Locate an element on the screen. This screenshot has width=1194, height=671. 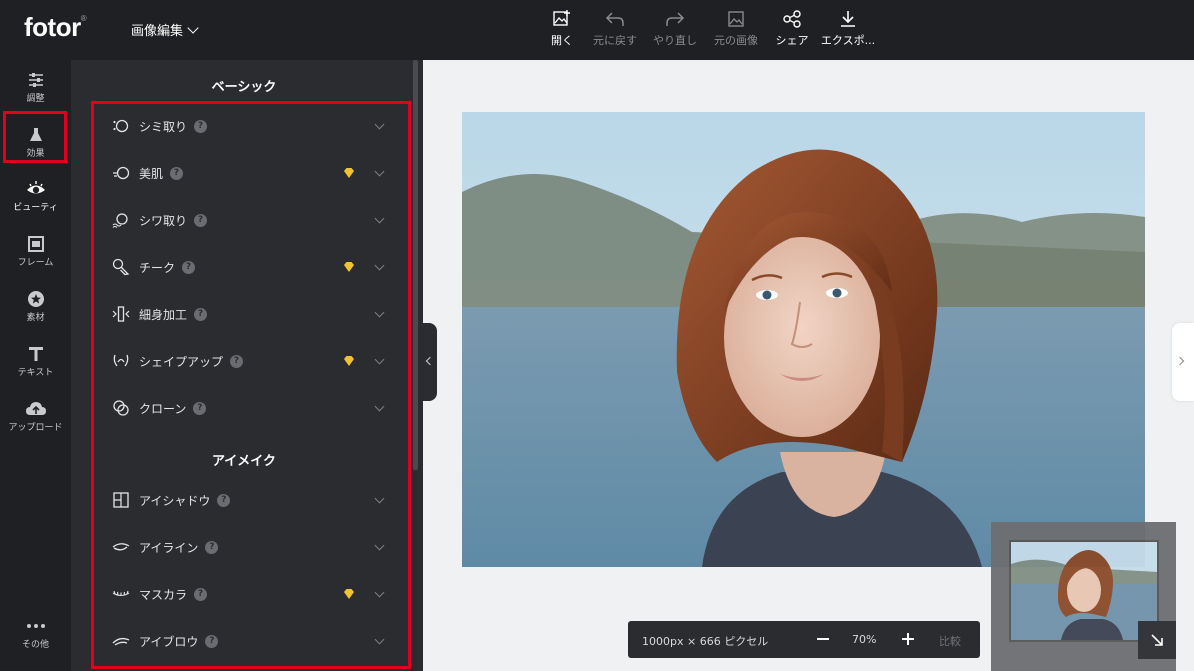
open-label: 開く is located at coordinates (562, 40).